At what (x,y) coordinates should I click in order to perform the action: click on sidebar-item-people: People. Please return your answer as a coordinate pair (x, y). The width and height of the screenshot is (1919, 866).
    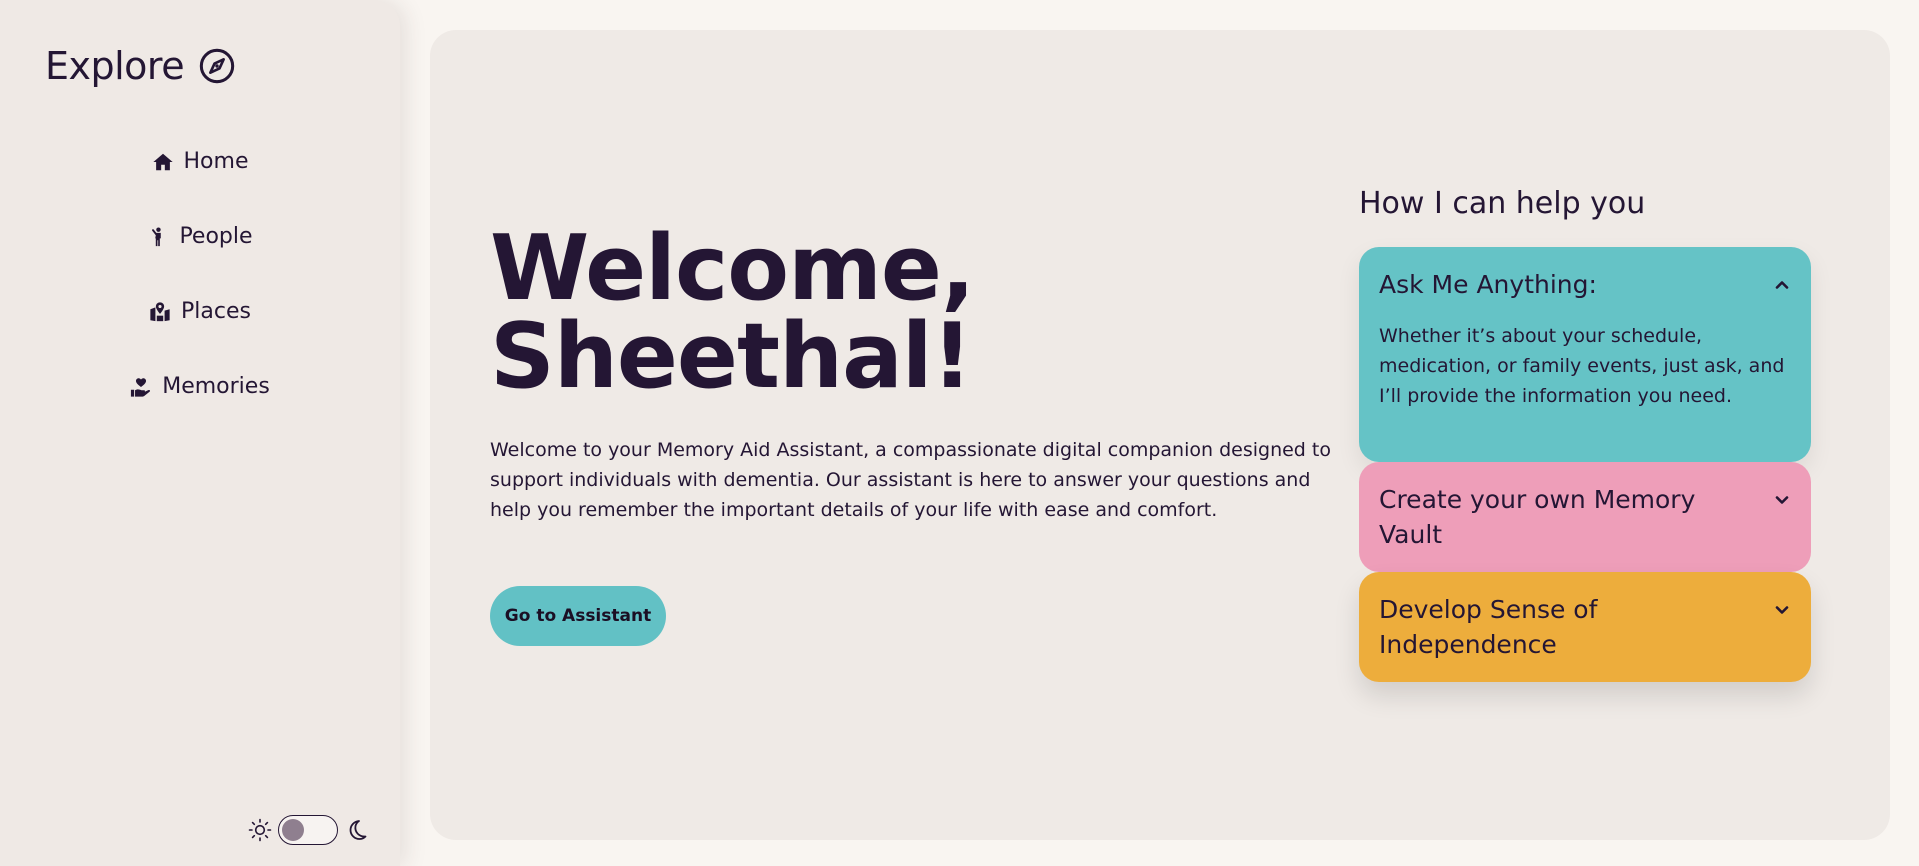
    Looking at the image, I should click on (200, 236).